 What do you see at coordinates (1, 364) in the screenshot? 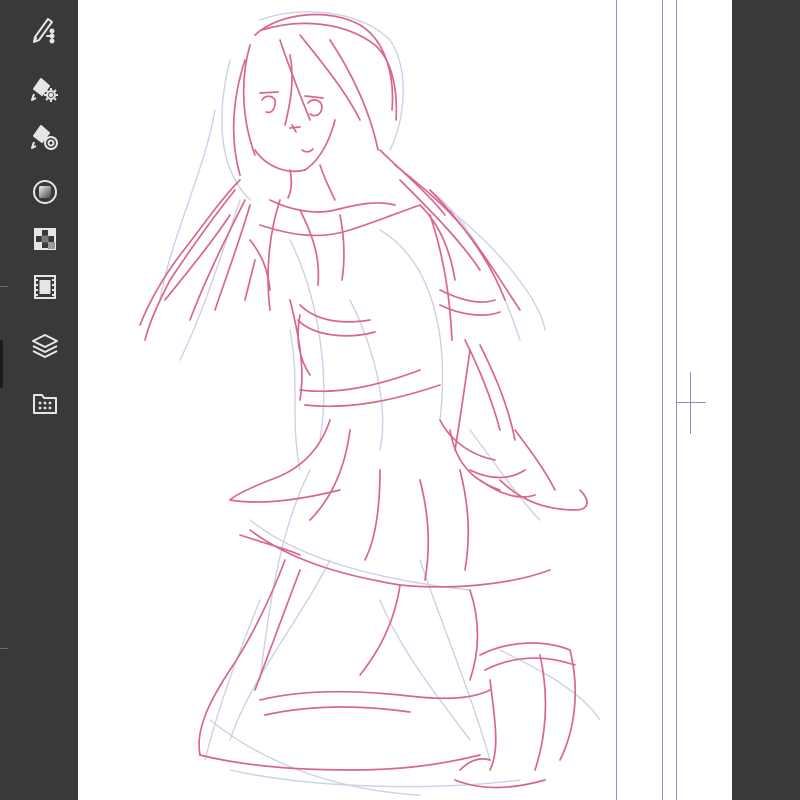
I see `active-indicator` at bounding box center [1, 364].